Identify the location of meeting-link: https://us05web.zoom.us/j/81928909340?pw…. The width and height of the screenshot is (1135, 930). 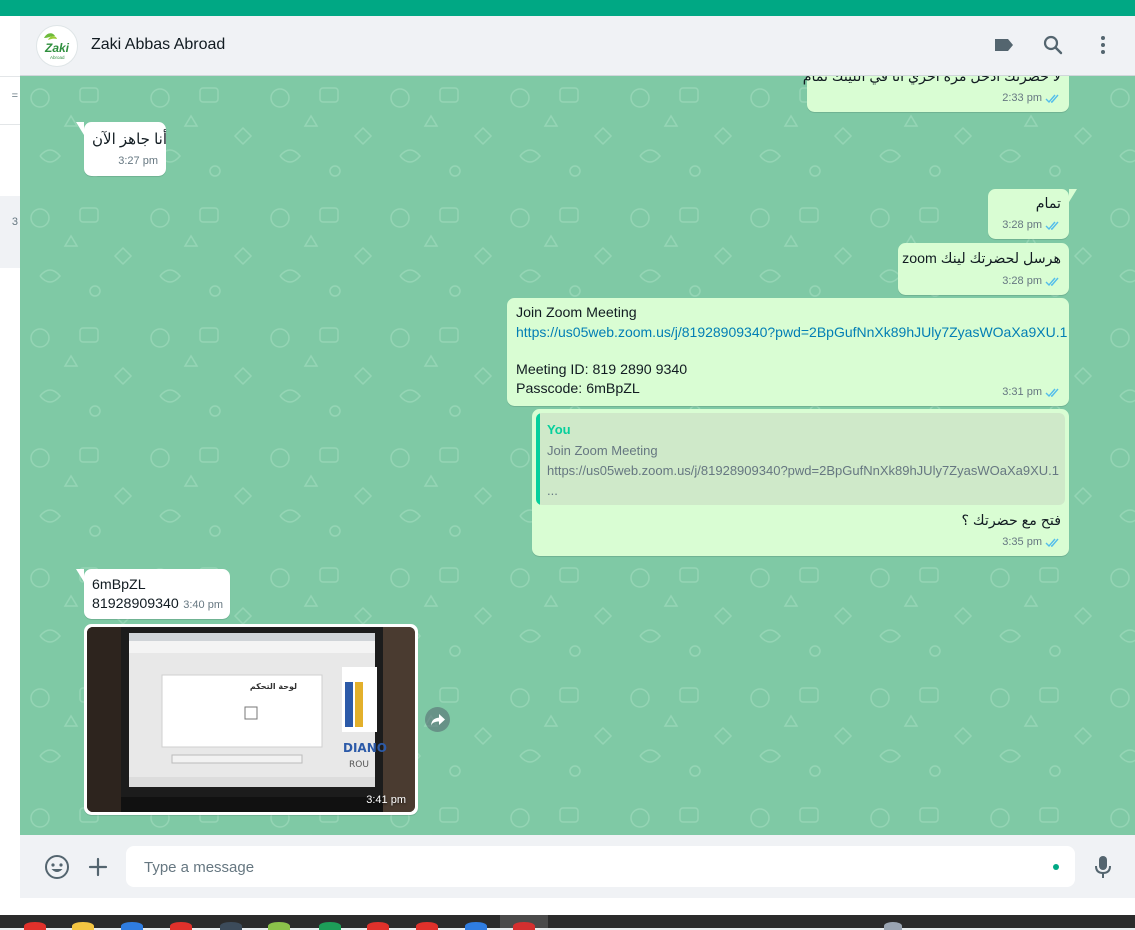
(791, 332).